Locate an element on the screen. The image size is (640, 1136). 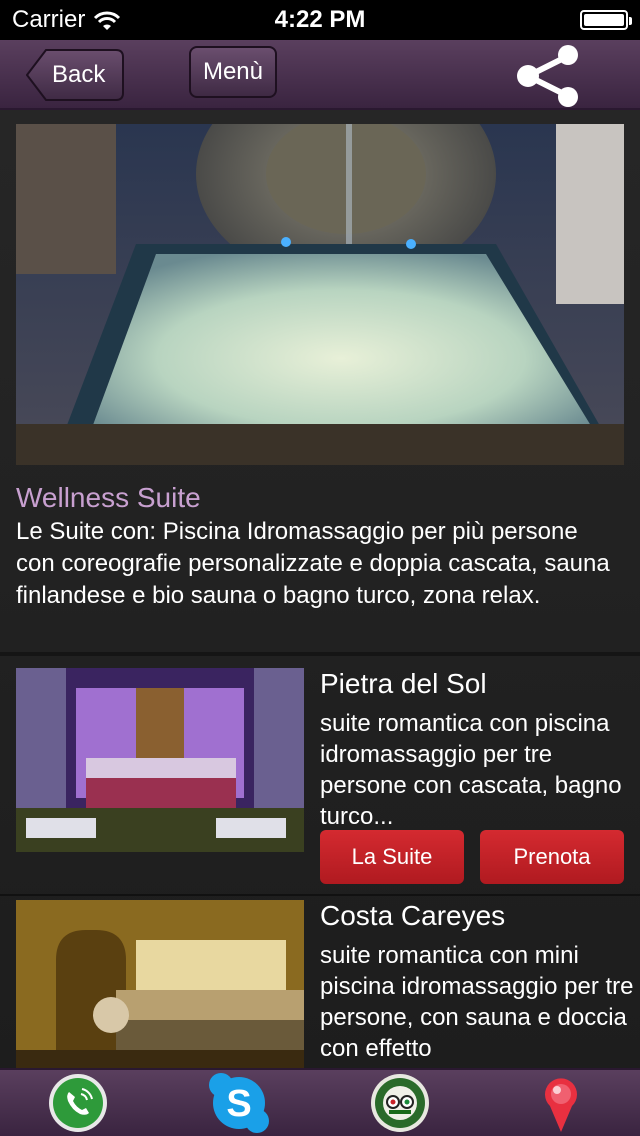
nav-bar: Back Menù is located at coordinates (320, 75).